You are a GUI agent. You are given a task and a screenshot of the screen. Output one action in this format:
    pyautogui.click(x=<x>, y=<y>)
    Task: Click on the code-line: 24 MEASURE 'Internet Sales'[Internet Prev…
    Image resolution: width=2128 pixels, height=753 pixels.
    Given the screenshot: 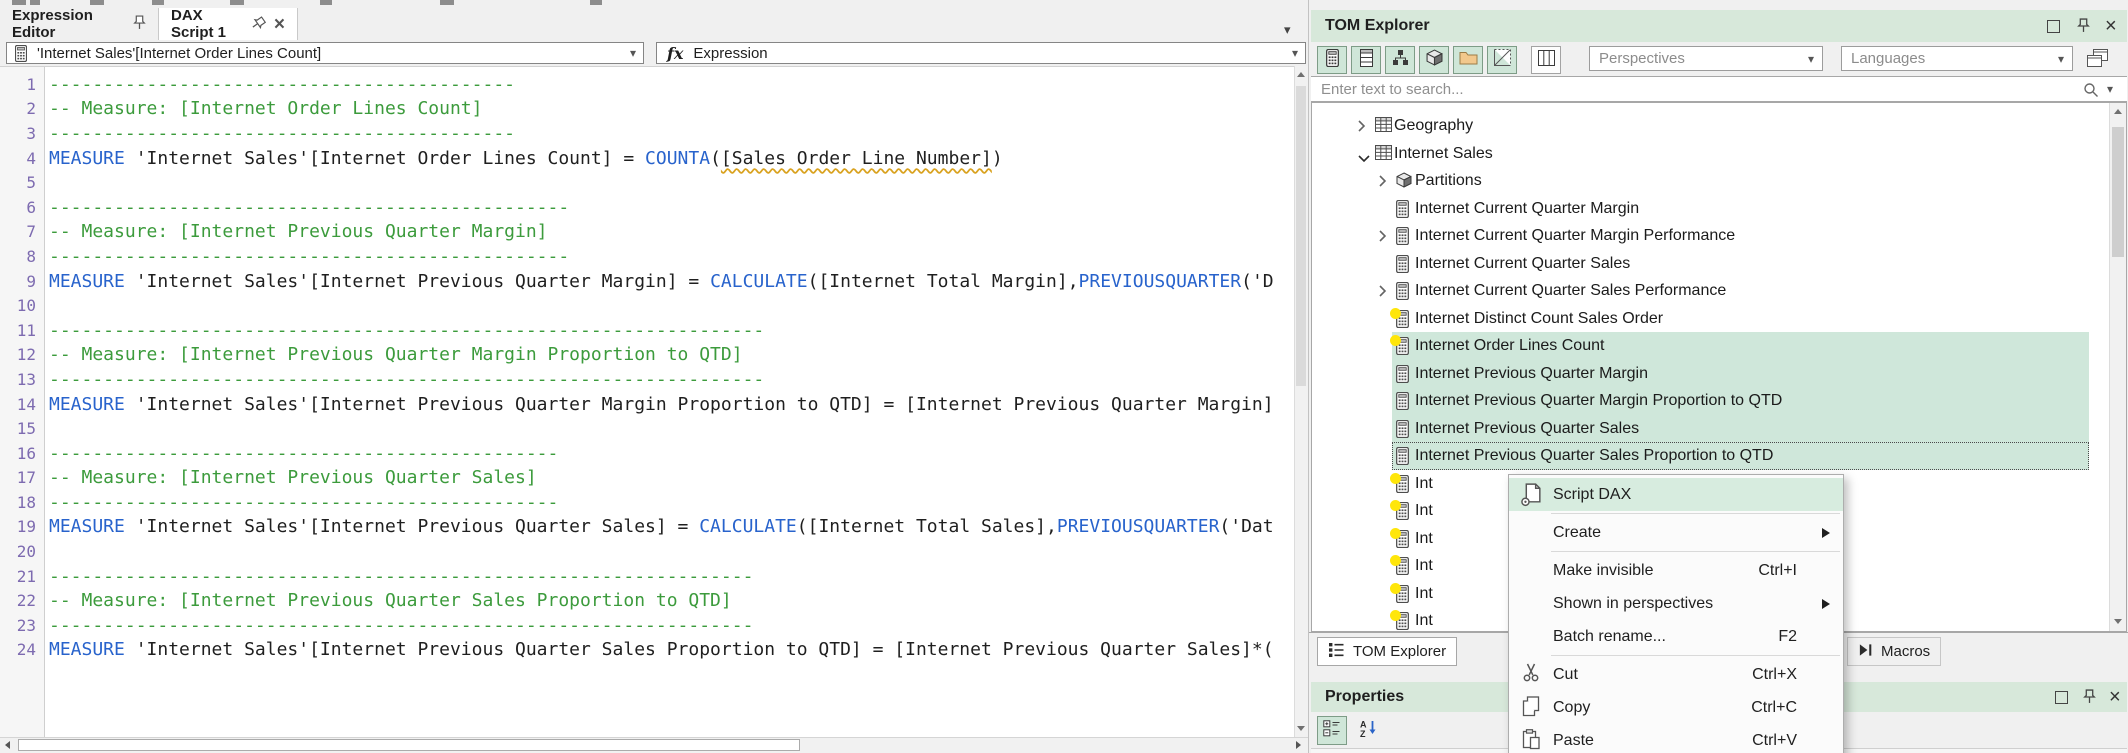 What is the action you would take?
    pyautogui.click(x=647, y=650)
    